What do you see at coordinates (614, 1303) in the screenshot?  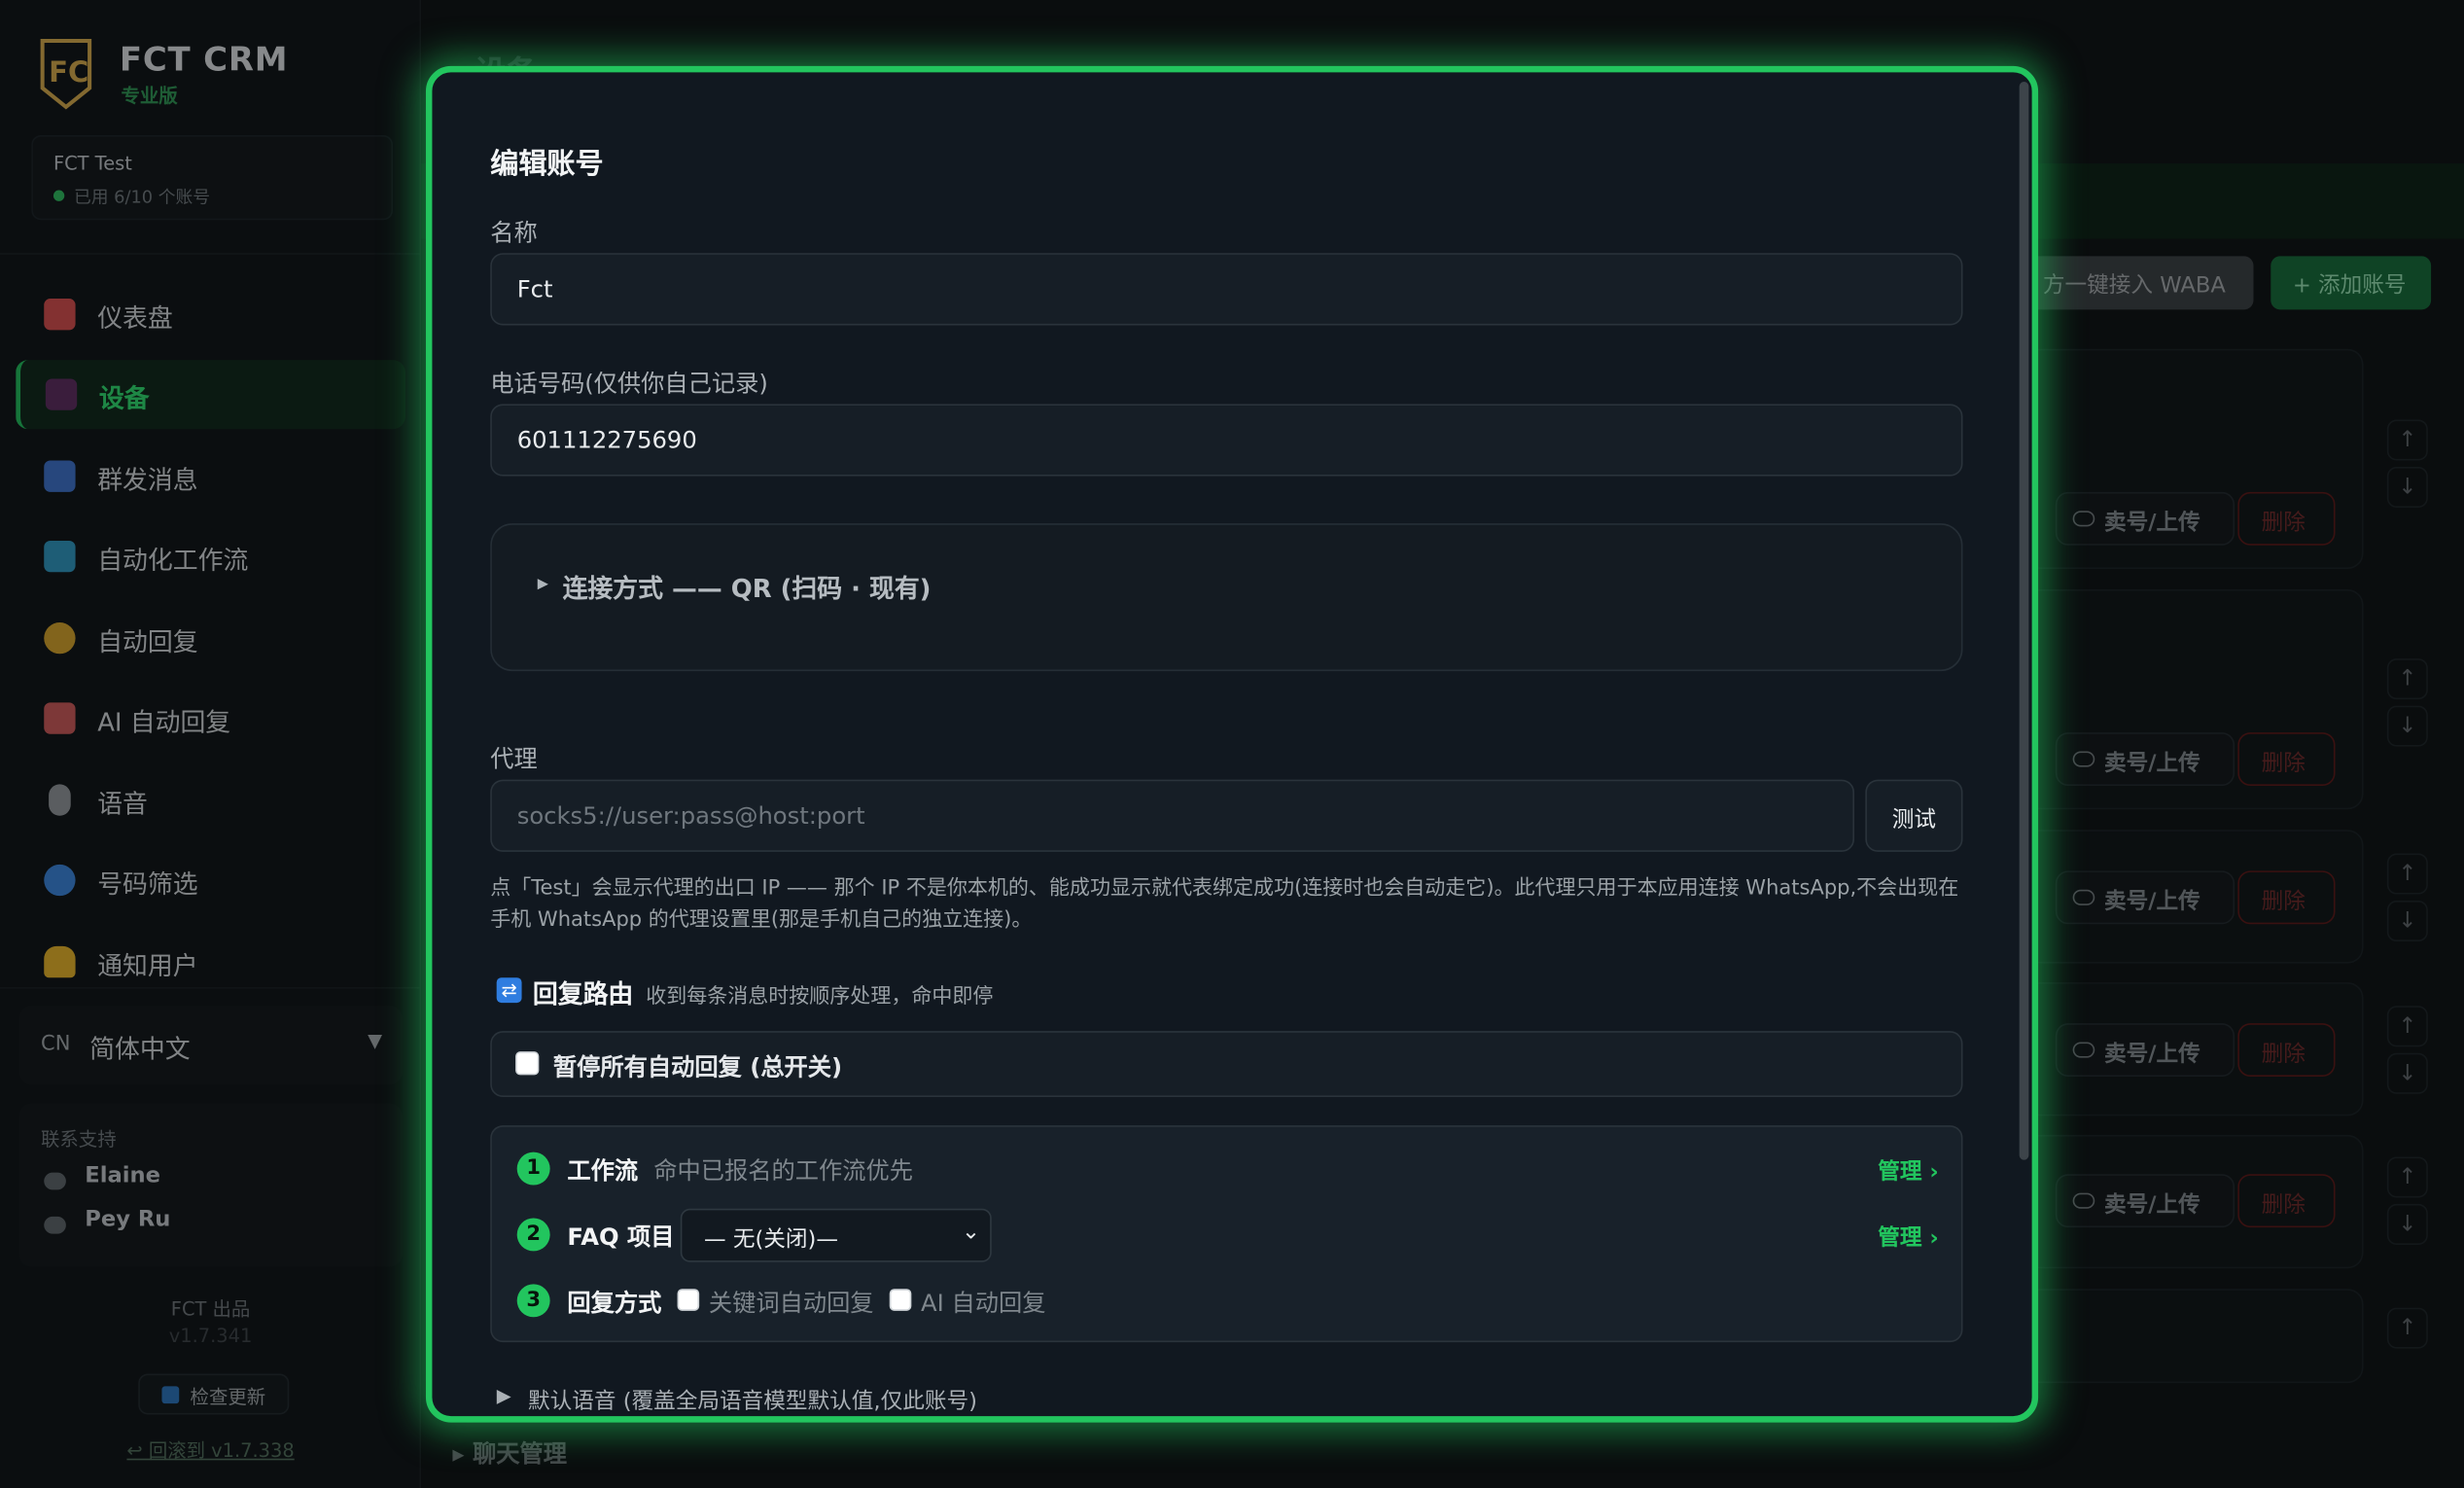 I see `step-title: 回复方式` at bounding box center [614, 1303].